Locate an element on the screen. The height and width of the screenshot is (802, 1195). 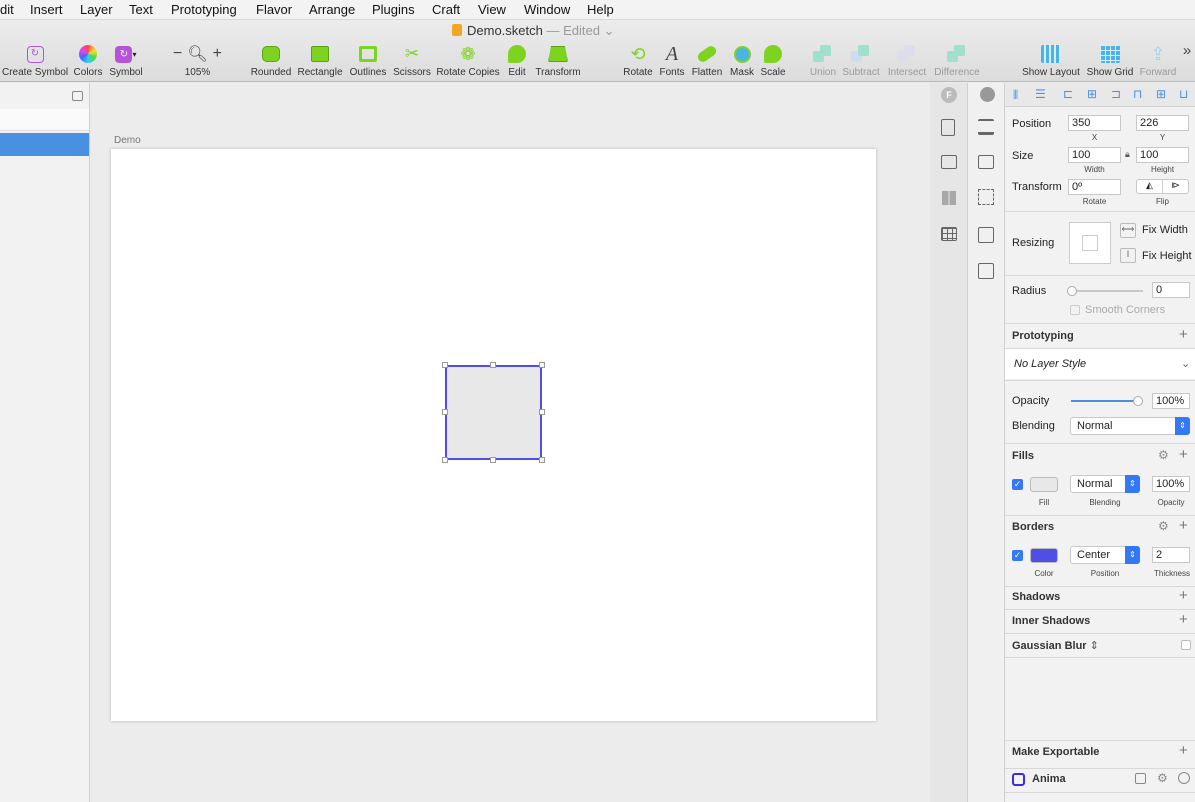
flip-vertical-icon: ⧐ is located at coordinates (1175, 186).